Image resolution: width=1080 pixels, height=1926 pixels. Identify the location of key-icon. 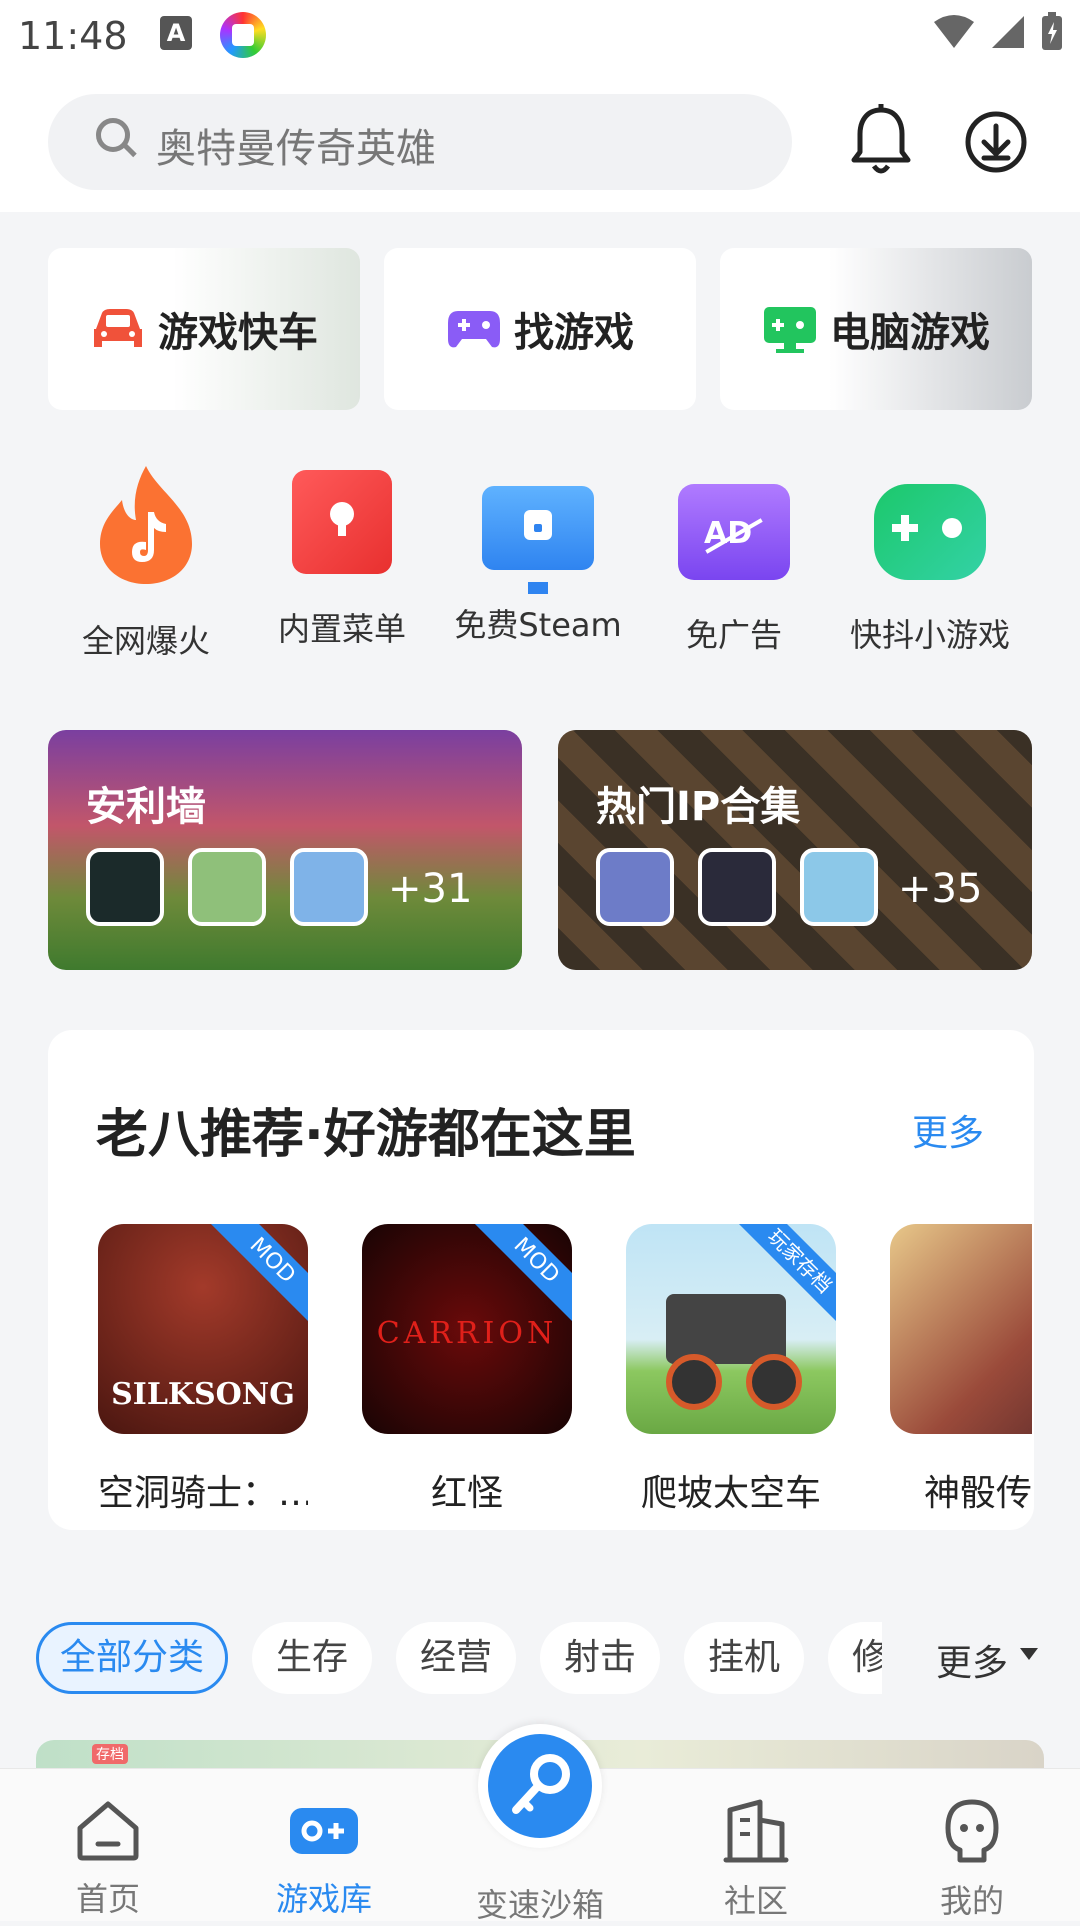
(540, 1786).